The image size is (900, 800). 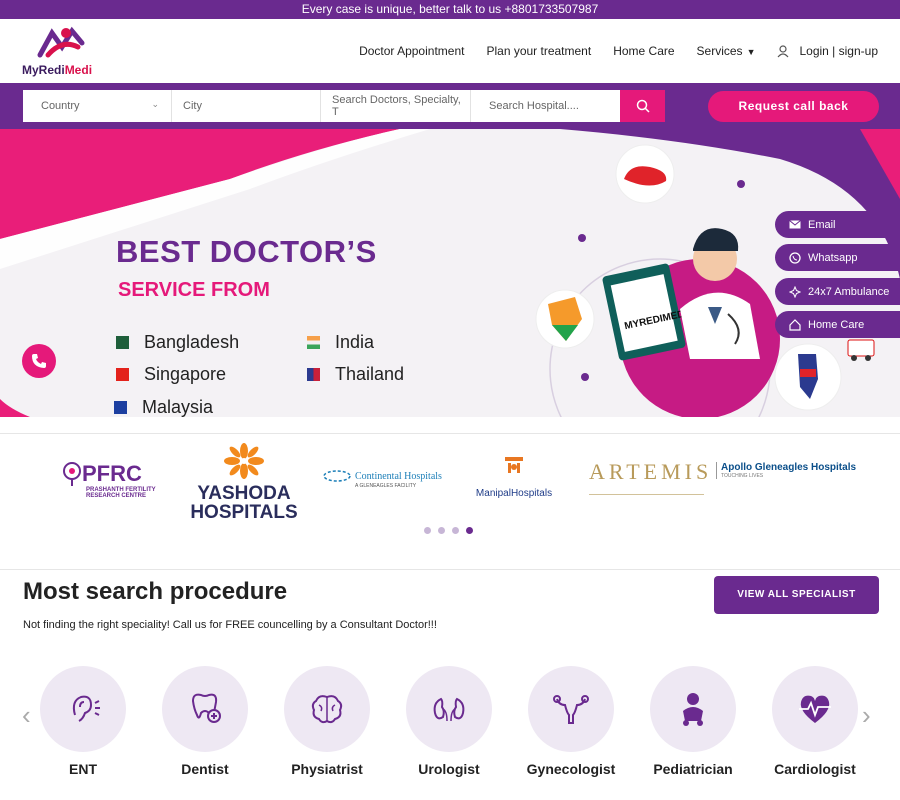 I want to click on side-tab-label: Home Care, so click(x=836, y=324).